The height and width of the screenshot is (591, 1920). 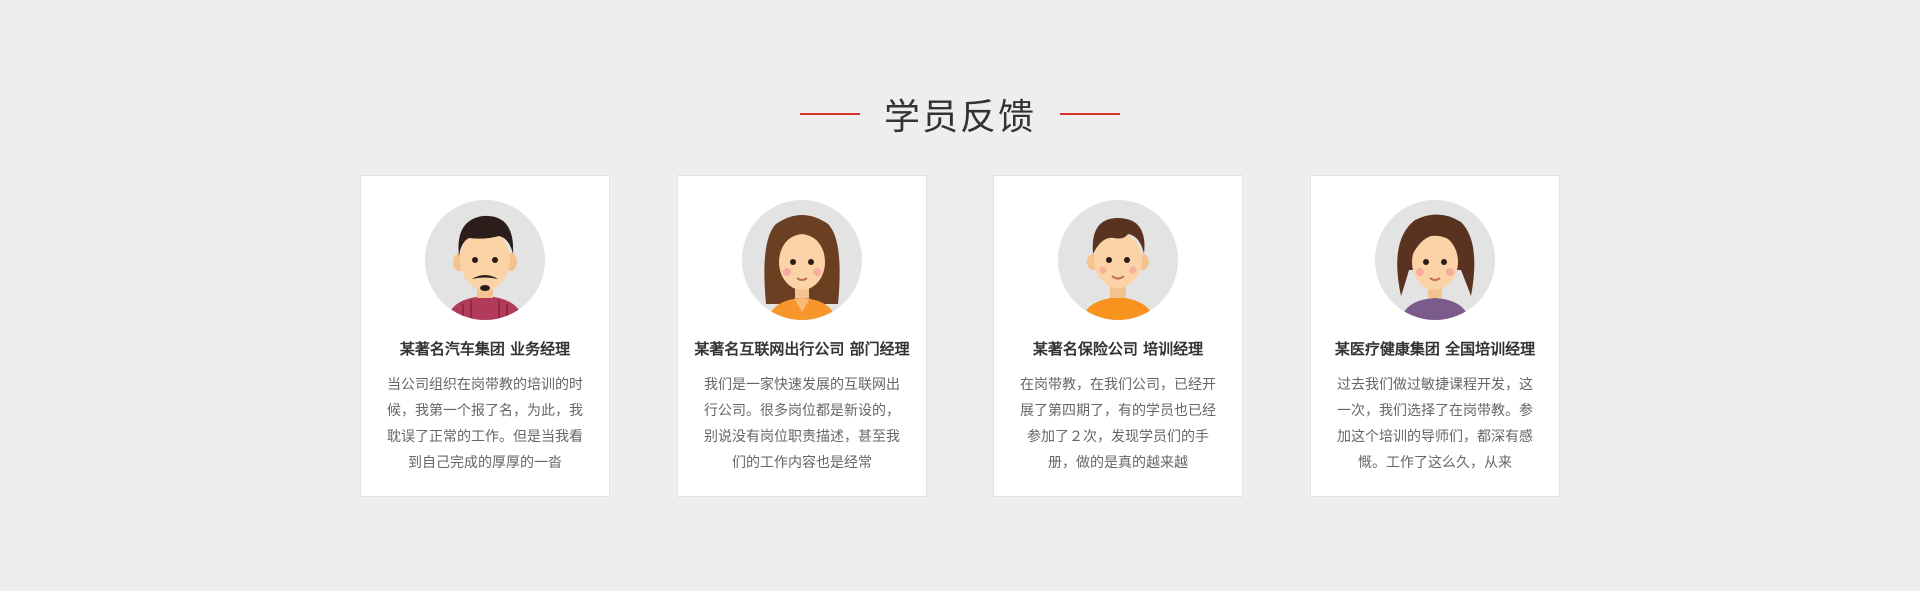 I want to click on testimonial-name: 某著名保险公司 培训经理, so click(x=1118, y=349).